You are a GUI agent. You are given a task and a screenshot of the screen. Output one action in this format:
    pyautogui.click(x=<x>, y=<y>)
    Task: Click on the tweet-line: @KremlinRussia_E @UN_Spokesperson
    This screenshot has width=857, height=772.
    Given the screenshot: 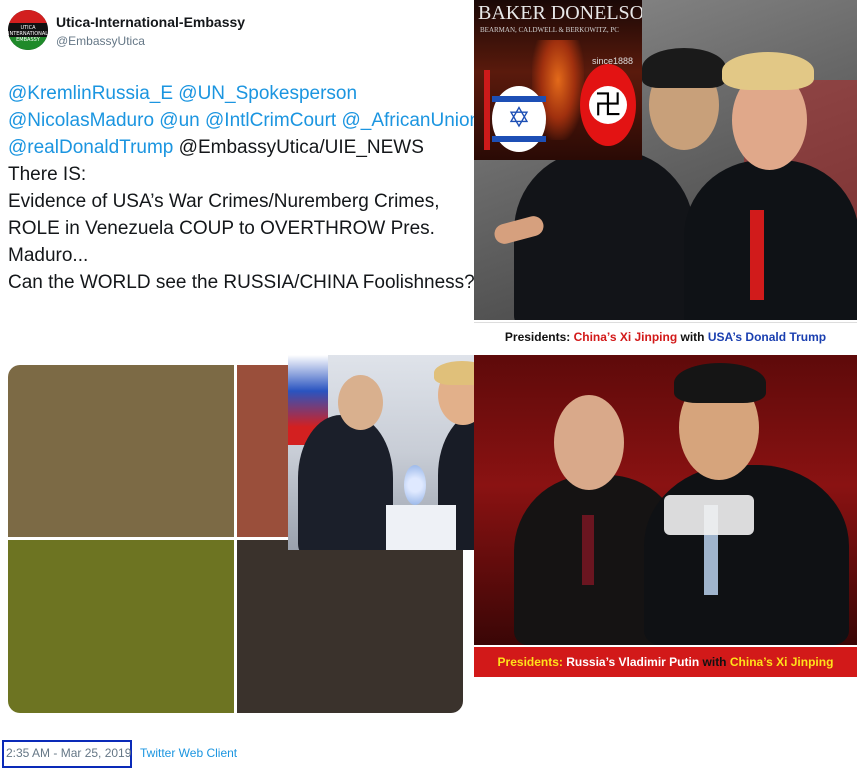 What is the action you would take?
    pyautogui.click(x=243, y=93)
    